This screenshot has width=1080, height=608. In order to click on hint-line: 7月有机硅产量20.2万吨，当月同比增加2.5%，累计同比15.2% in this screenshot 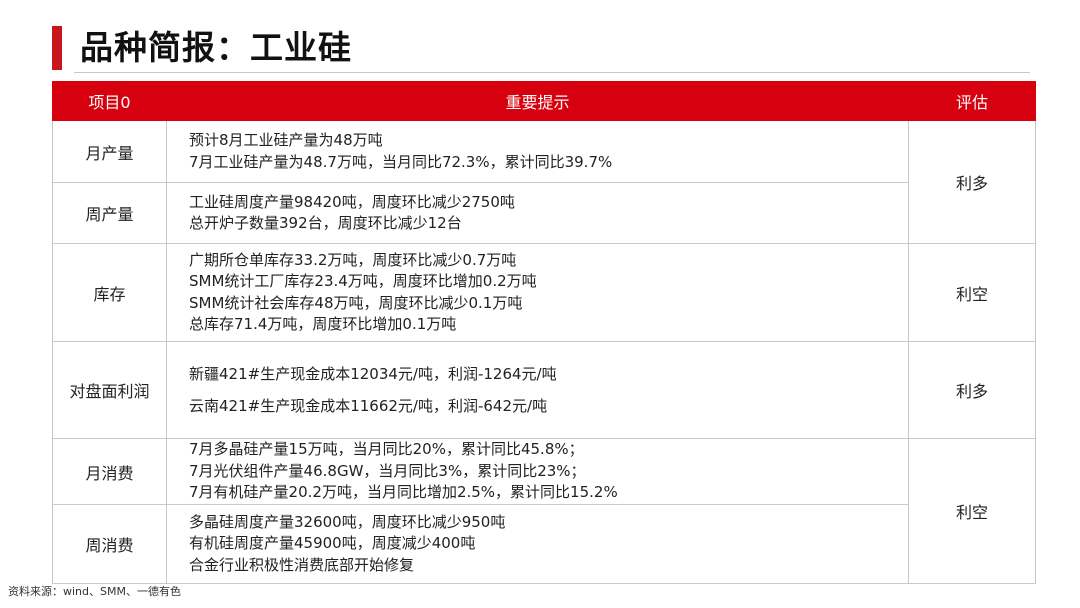, I will do `click(403, 492)`.